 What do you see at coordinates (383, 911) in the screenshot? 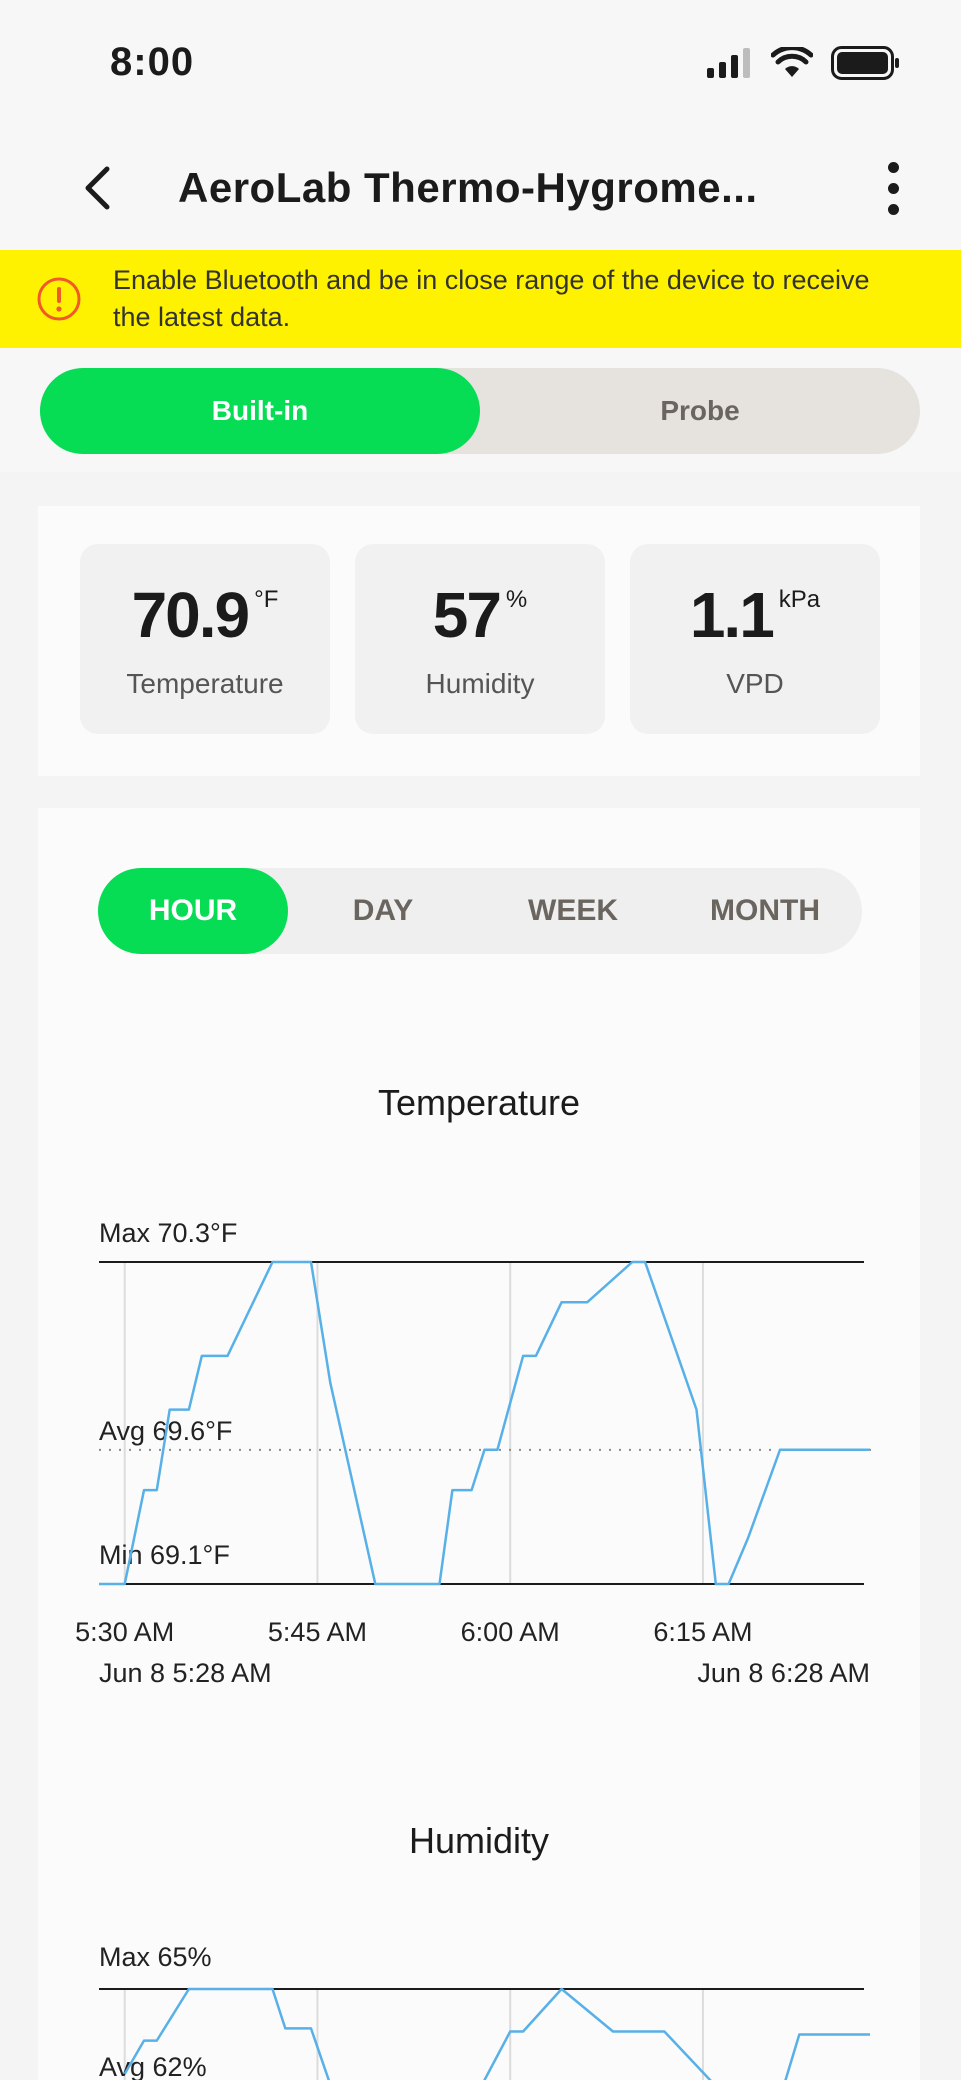
I see `tab-day: DAY` at bounding box center [383, 911].